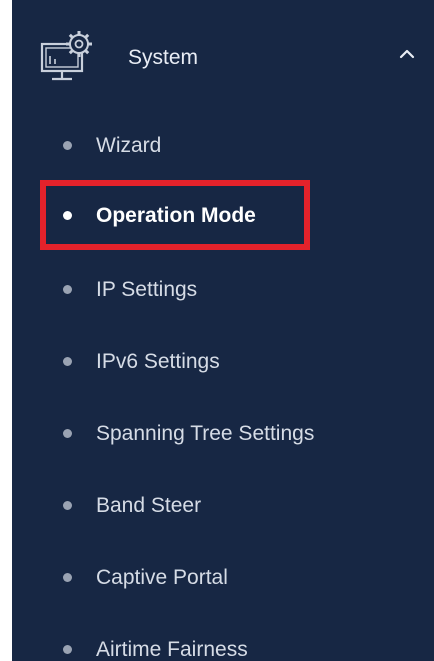 This screenshot has width=434, height=661. I want to click on highlight-box, so click(175, 215).